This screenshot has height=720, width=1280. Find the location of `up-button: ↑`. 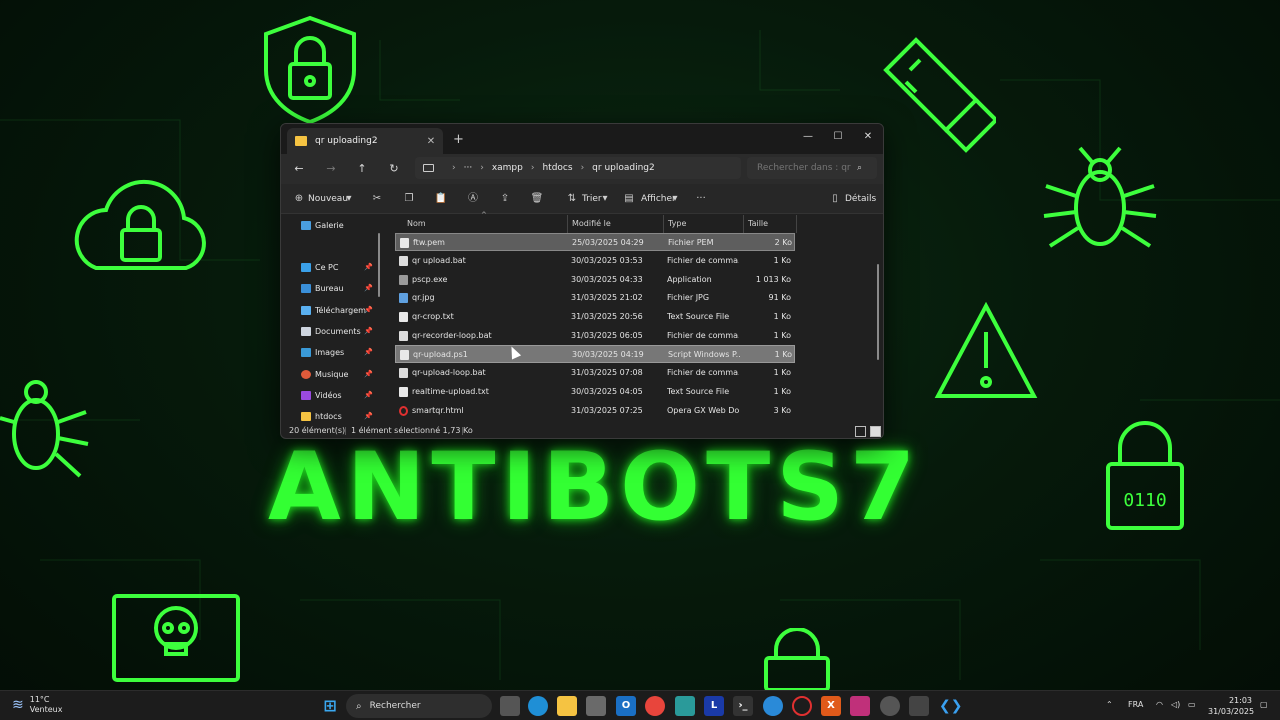

up-button: ↑ is located at coordinates (362, 169).